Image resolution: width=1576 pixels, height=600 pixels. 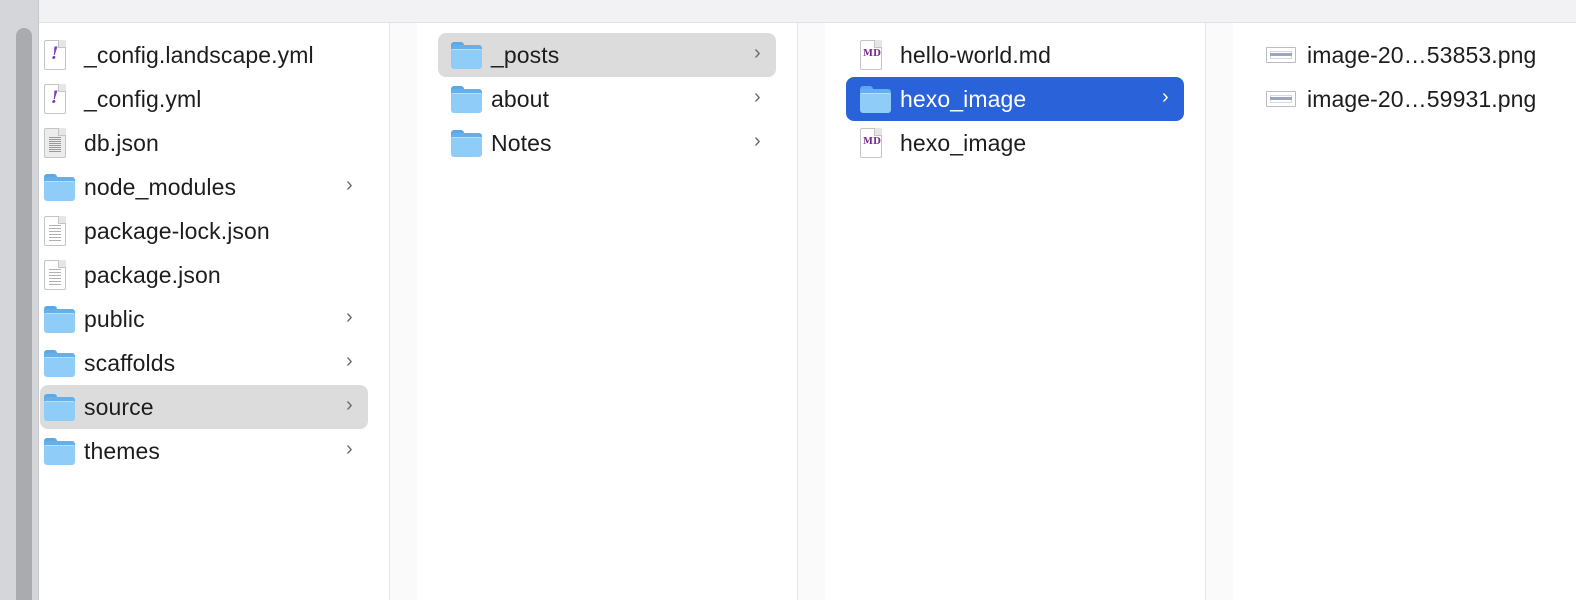 I want to click on file-row: ! _config.landscape.yml, so click(x=204, y=55).